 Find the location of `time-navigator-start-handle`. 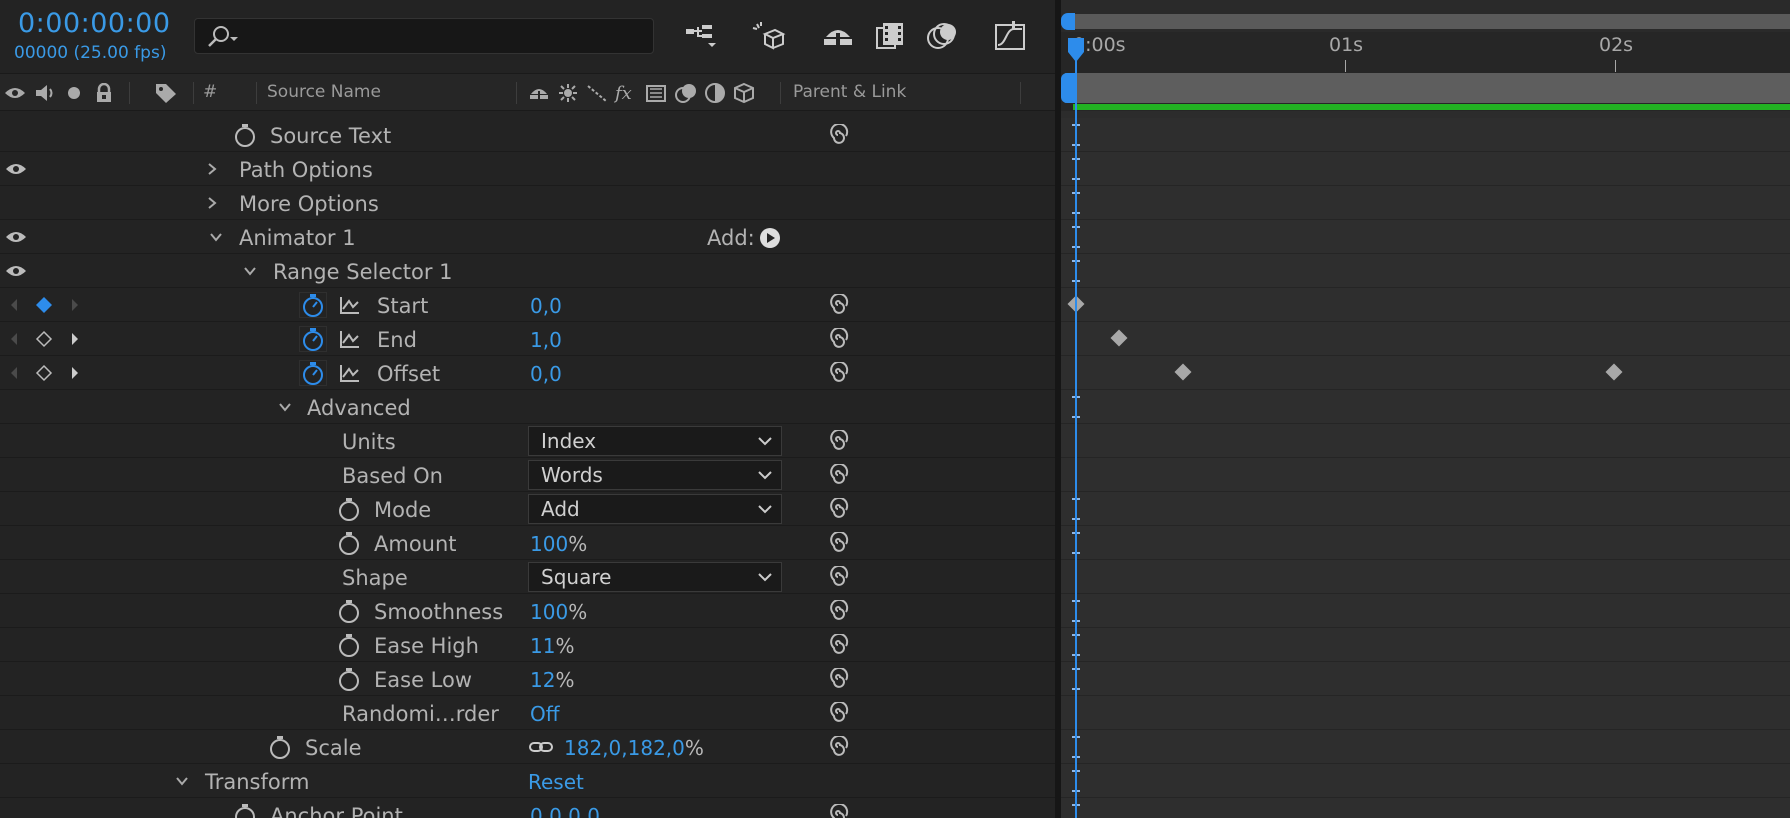

time-navigator-start-handle is located at coordinates (1068, 21).